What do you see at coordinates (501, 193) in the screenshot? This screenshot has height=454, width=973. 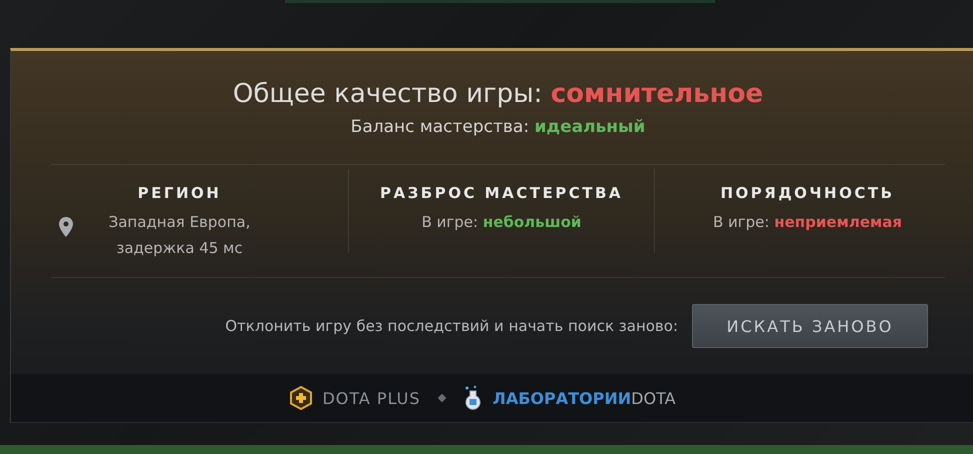 I see `column-title: РАЗБРОС МАСТЕРСТВА` at bounding box center [501, 193].